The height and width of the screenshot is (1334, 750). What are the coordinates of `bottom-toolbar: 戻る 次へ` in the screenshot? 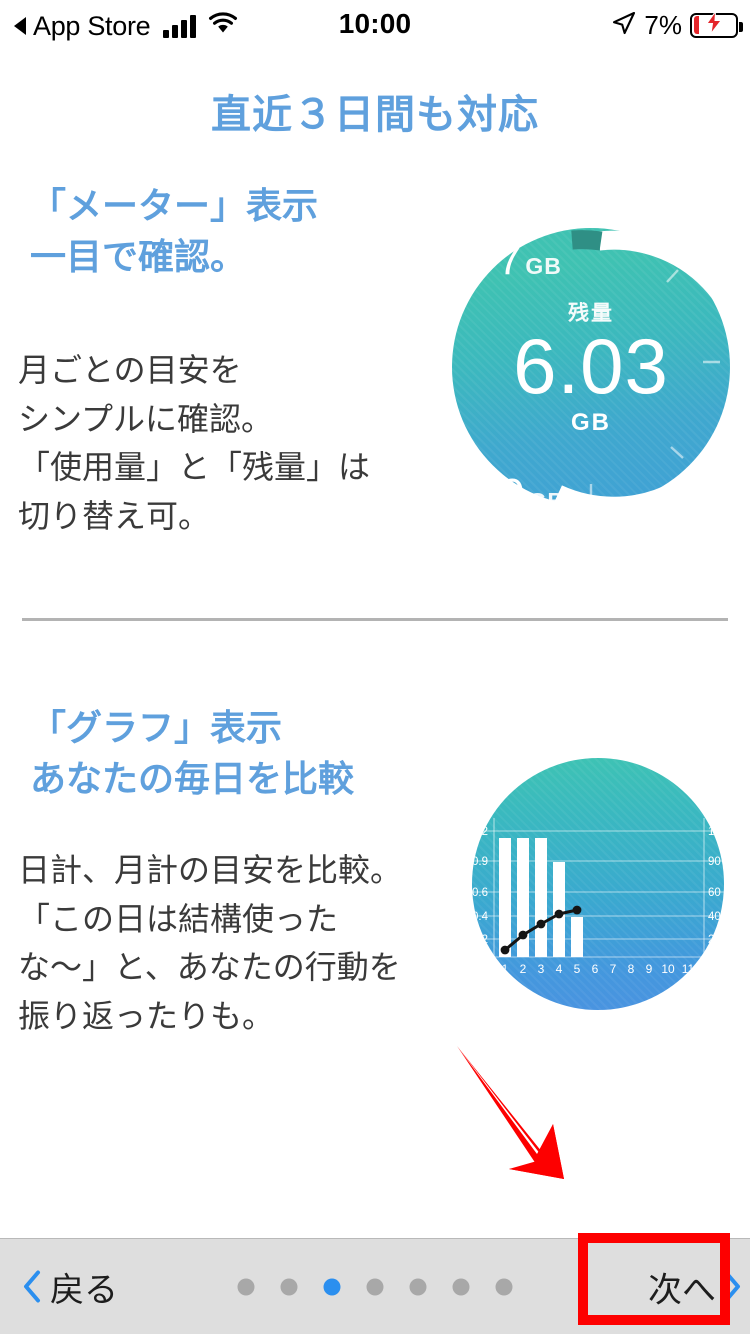 It's located at (375, 1286).